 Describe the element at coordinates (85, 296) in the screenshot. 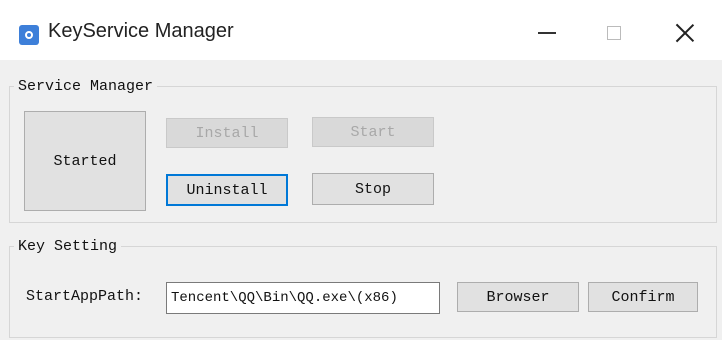

I see `start-app-path-label: StartAppPath:` at that location.